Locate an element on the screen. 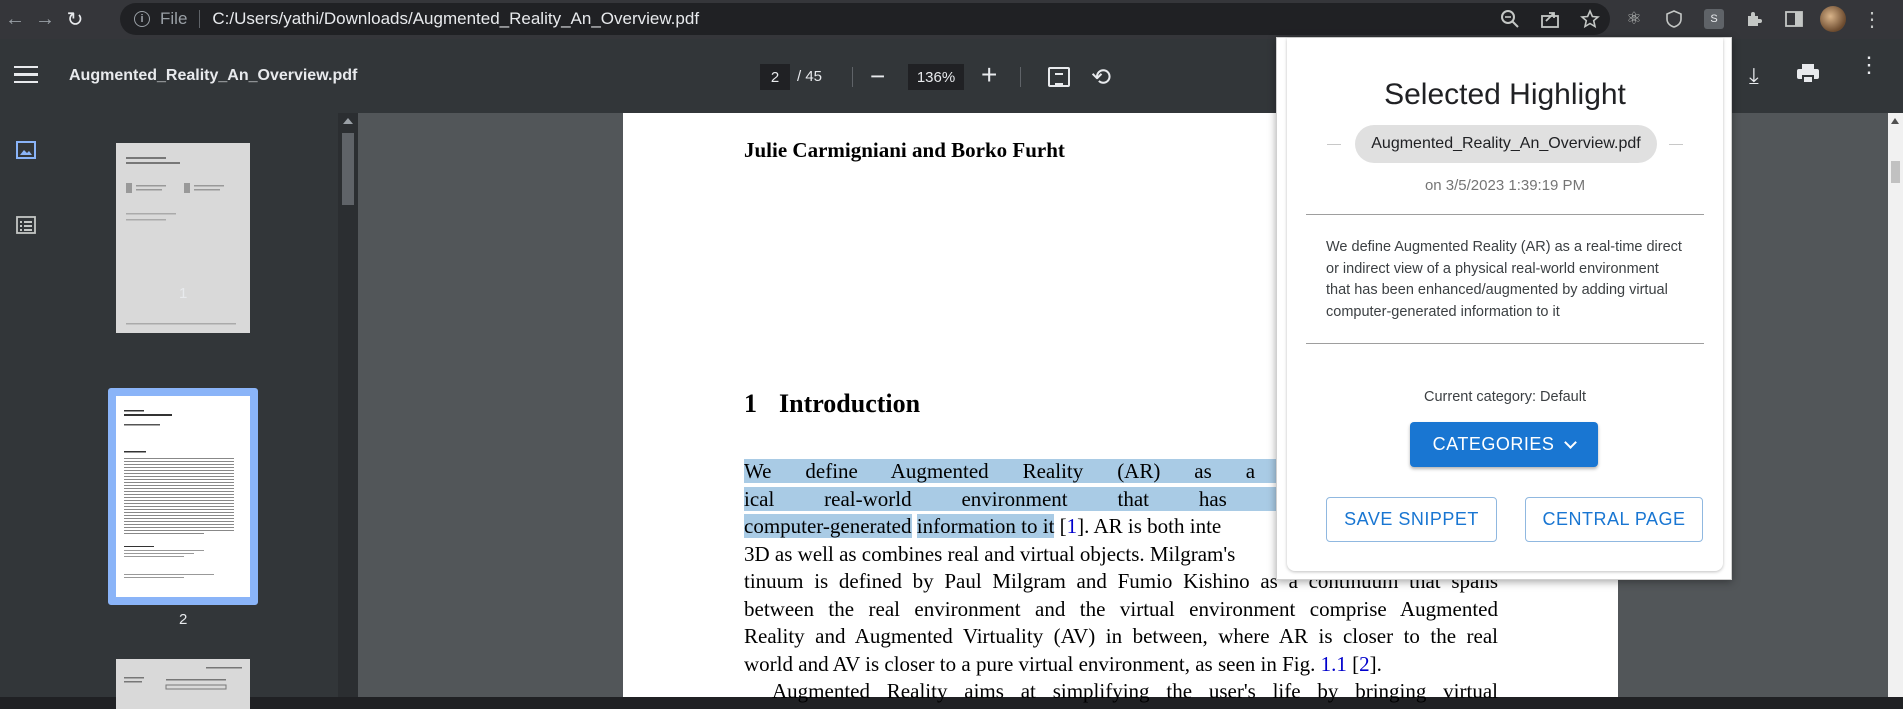 The image size is (1903, 709). zoom-out-icon: − is located at coordinates (877, 76).